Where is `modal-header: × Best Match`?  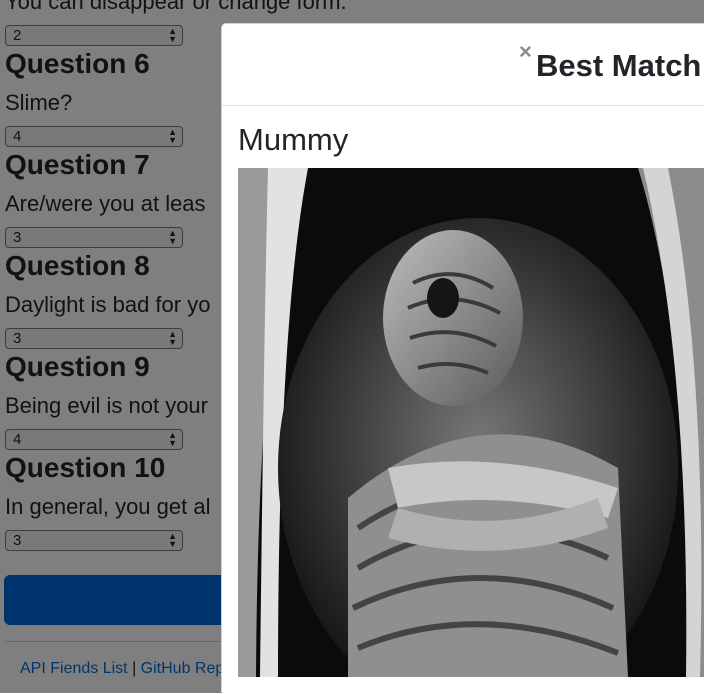 modal-header: × Best Match is located at coordinates (463, 65).